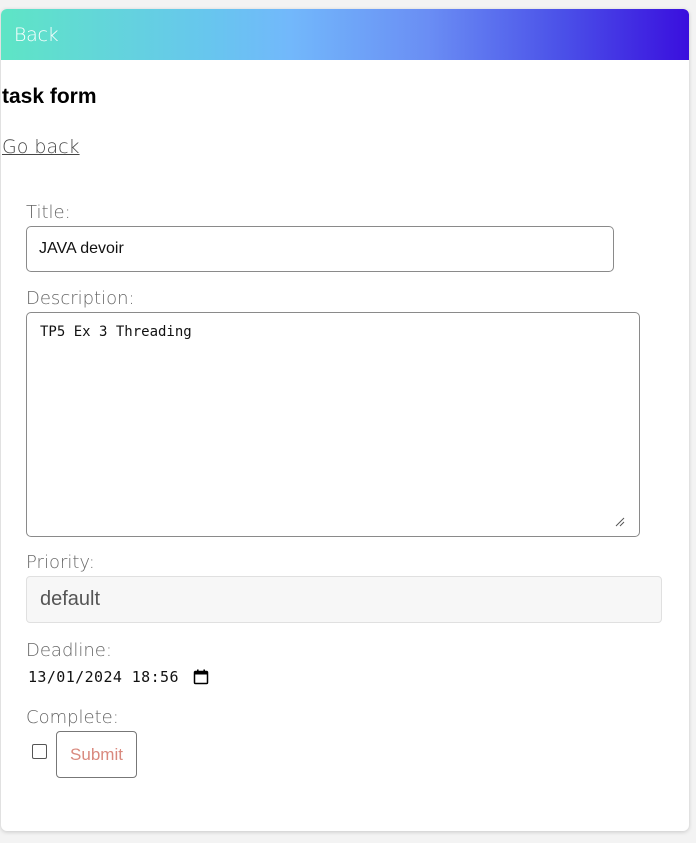 The image size is (696, 843). I want to click on deadline-value: 13/01/2024 18:56, so click(103, 677).